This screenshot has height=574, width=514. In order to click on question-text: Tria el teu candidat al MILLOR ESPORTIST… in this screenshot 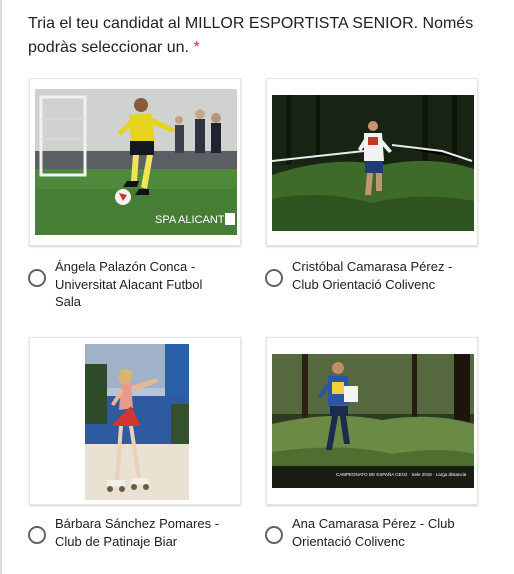, I will do `click(251, 35)`.